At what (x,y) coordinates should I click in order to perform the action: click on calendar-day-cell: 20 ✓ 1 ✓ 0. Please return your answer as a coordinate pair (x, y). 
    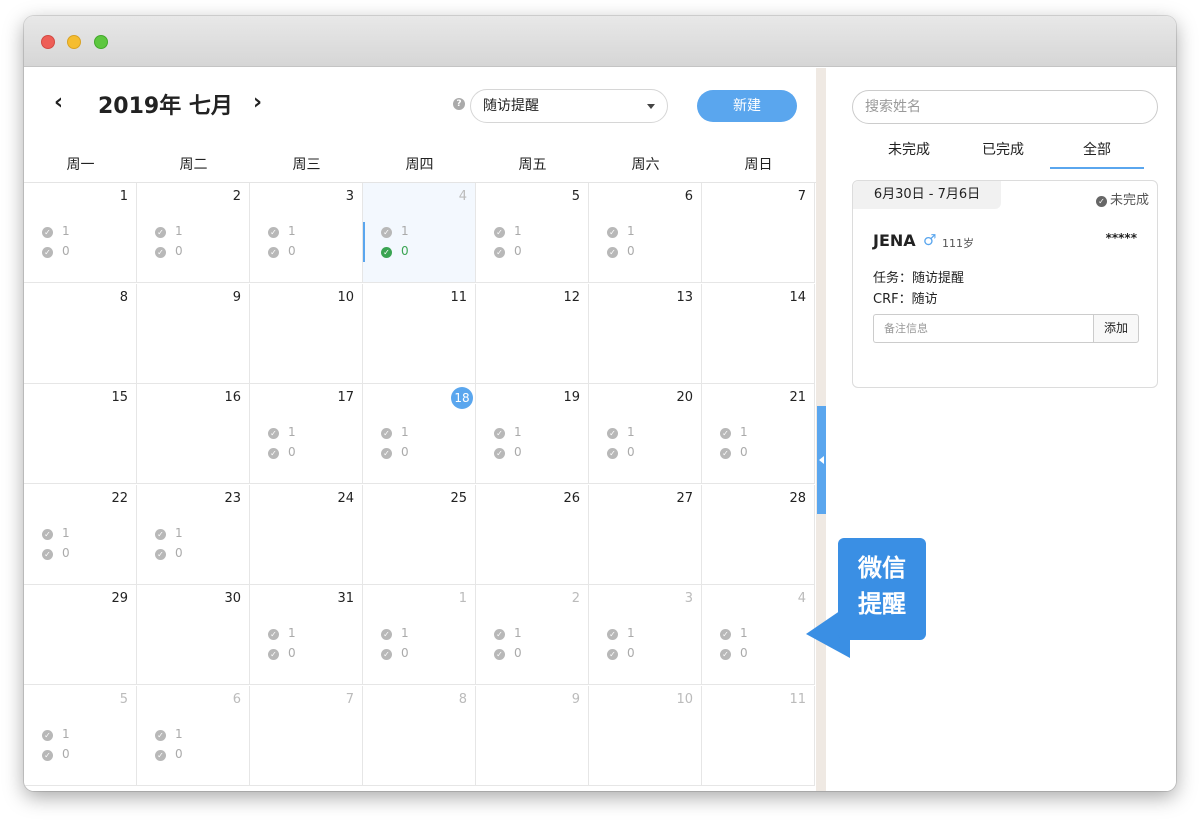
    Looking at the image, I should click on (645, 434).